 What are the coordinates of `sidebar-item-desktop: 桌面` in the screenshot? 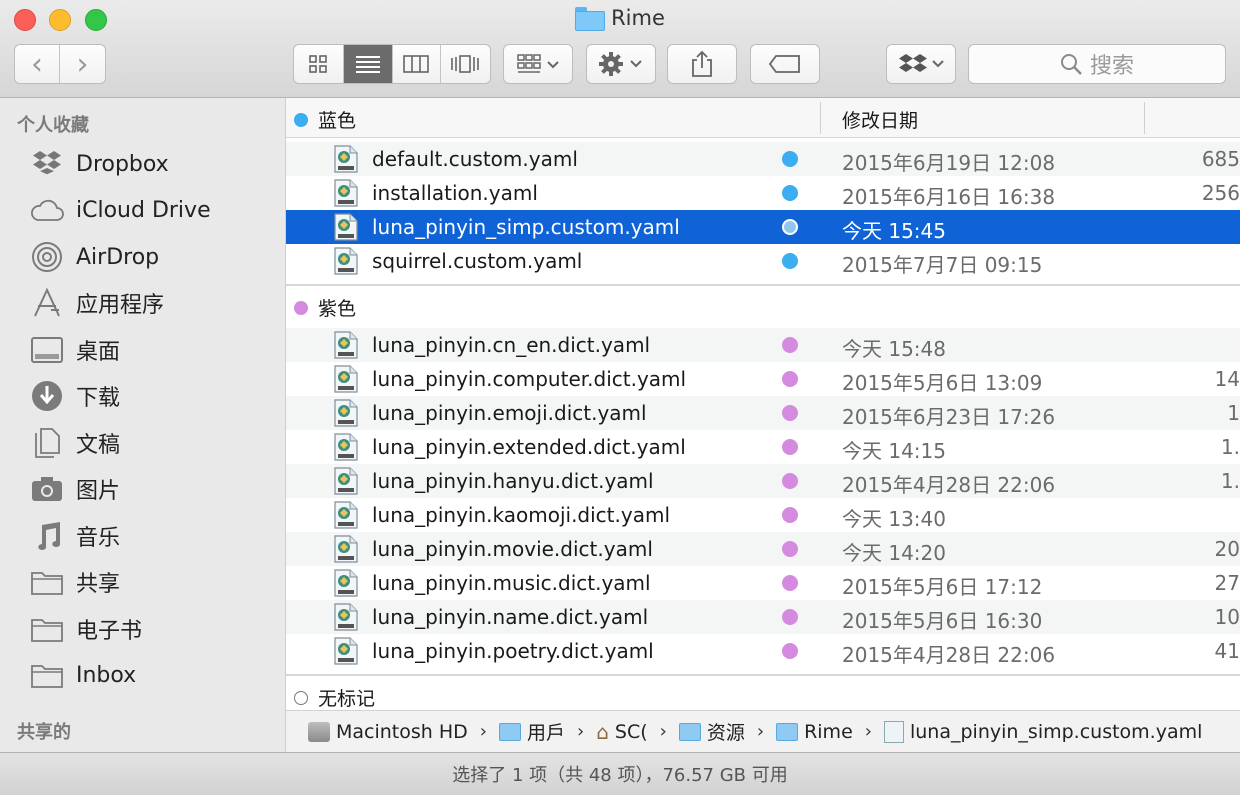 It's located at (75, 350).